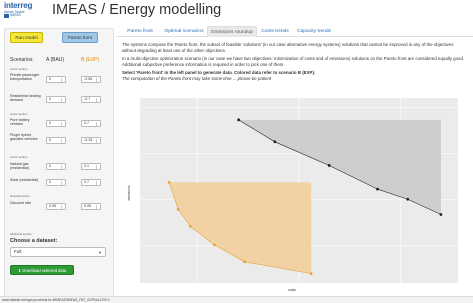 This screenshot has width=473, height=303. I want to click on eu-flag-icon, so click(6, 16).